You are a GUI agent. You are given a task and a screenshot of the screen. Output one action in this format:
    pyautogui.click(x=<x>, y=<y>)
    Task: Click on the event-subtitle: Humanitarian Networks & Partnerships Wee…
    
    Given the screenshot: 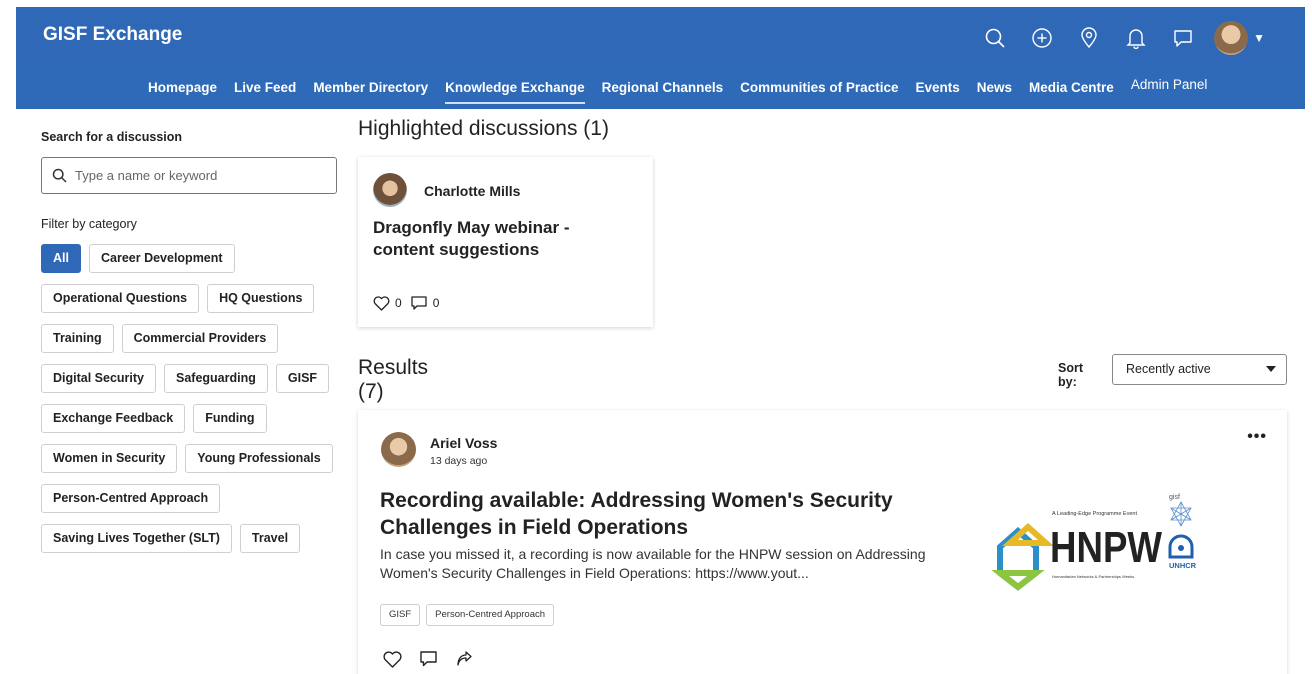 What is the action you would take?
    pyautogui.click(x=1093, y=576)
    